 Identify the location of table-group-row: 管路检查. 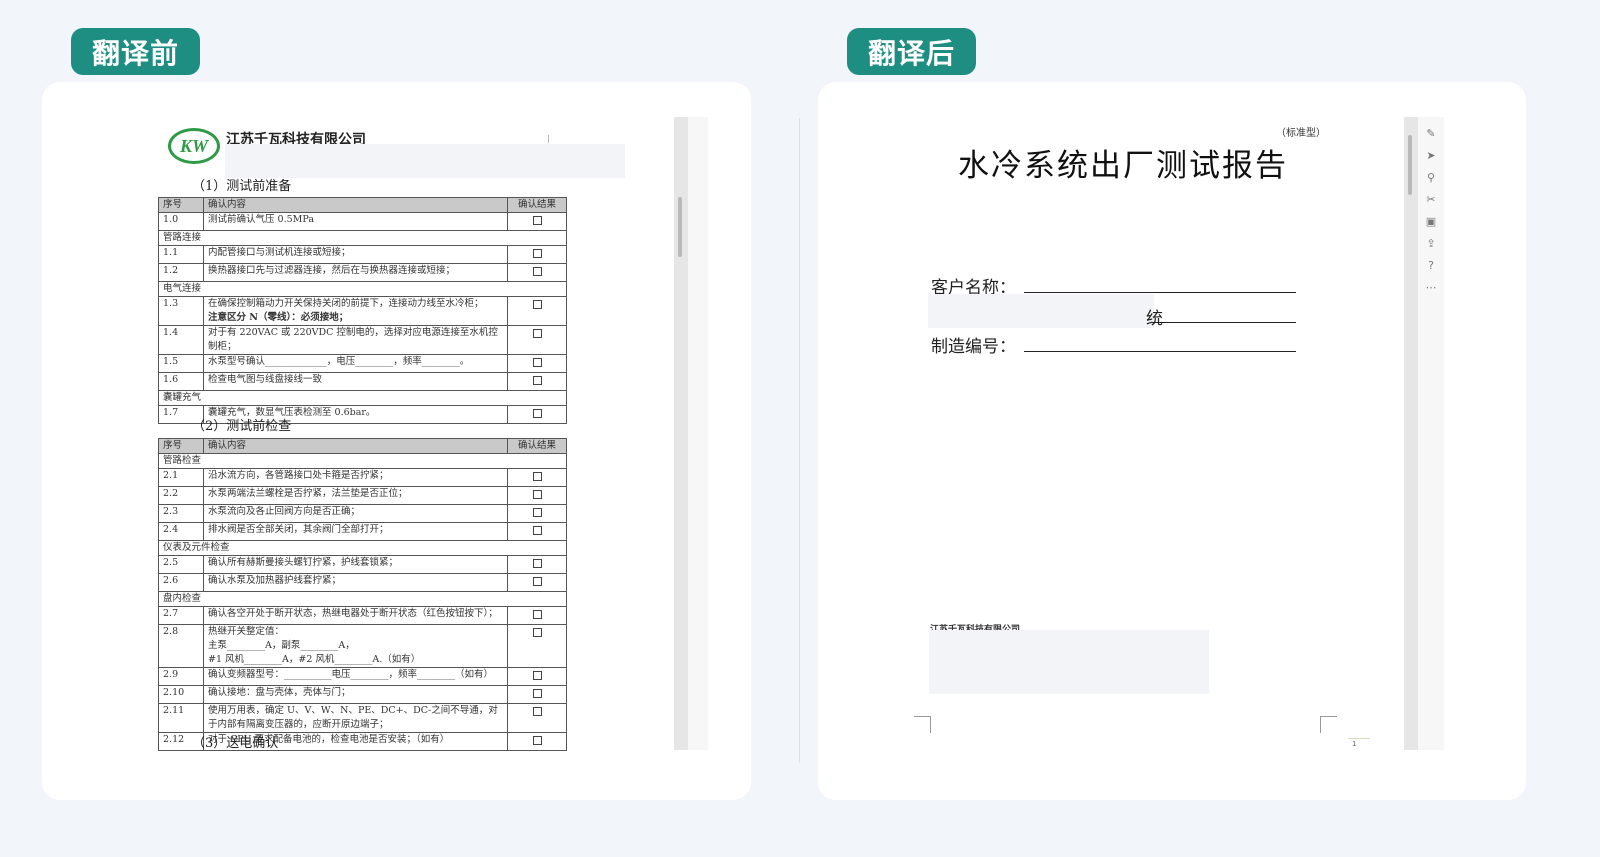
(362, 461).